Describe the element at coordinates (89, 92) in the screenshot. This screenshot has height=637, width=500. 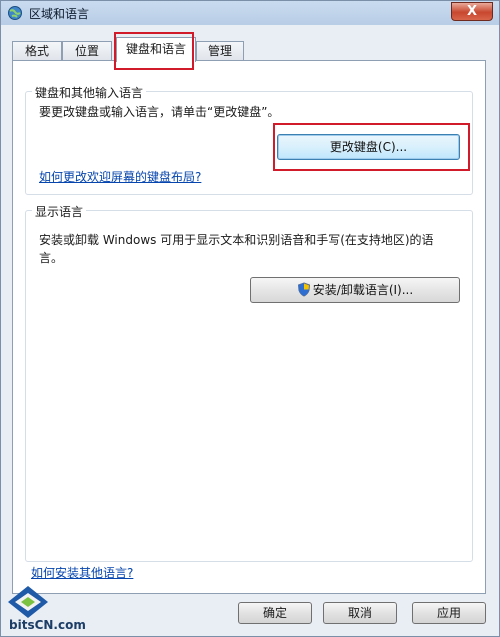
I see `keyboard-group-title: 键盘和其他输入语言` at that location.